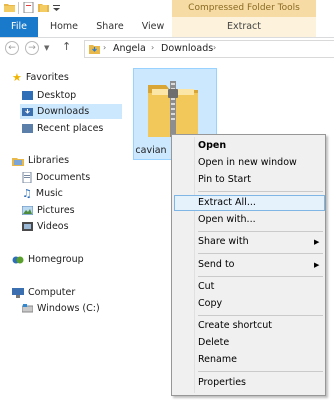 The image size is (334, 400). What do you see at coordinates (18, 259) in the screenshot?
I see `homegroup-icon` at bounding box center [18, 259].